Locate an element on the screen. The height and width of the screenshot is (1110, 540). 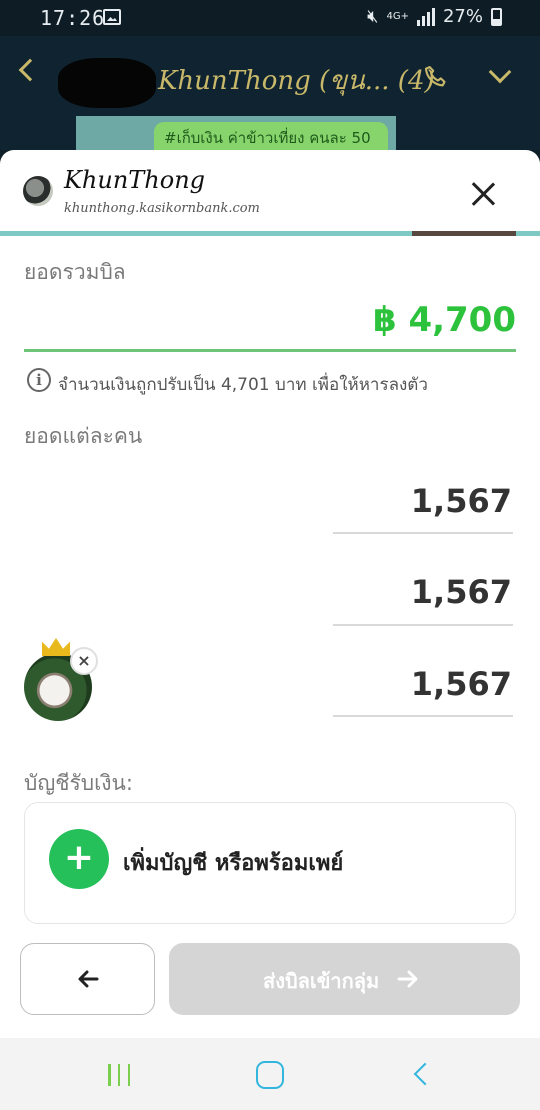
add-account-button: + เพิ่มบัญชี หรือพร้อมเพย์ is located at coordinates (270, 863).